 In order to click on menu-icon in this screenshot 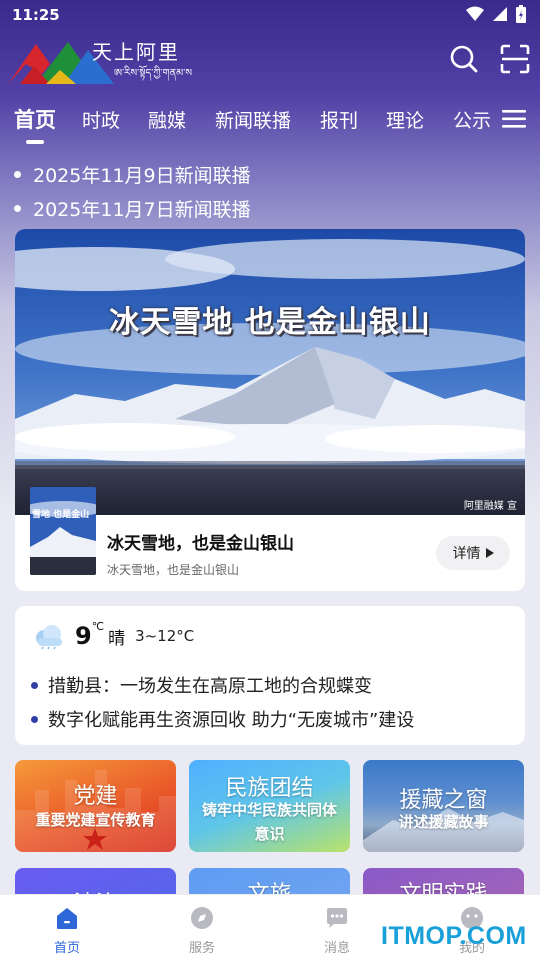, I will do `click(514, 119)`.